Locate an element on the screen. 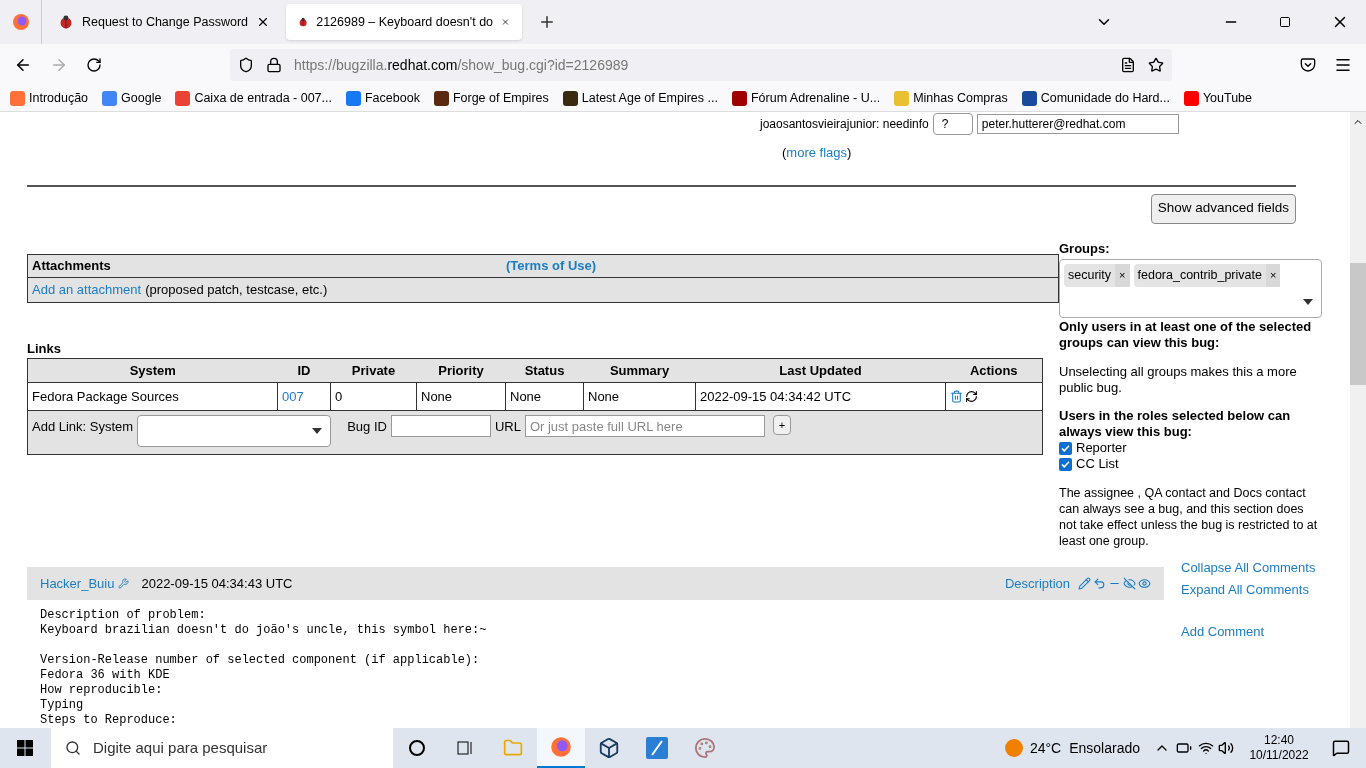 This screenshot has height=768, width=1366. more-flags-text: (more flags) is located at coordinates (817, 152).